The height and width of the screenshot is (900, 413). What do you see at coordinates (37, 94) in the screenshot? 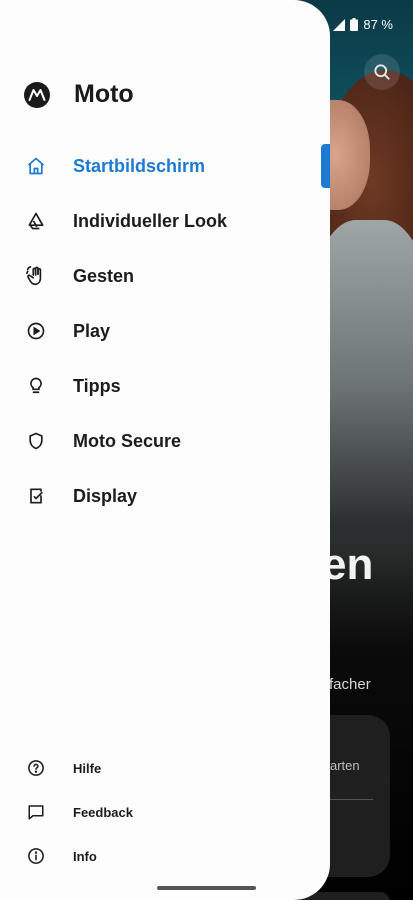
I see `motorola-logo-icon` at bounding box center [37, 94].